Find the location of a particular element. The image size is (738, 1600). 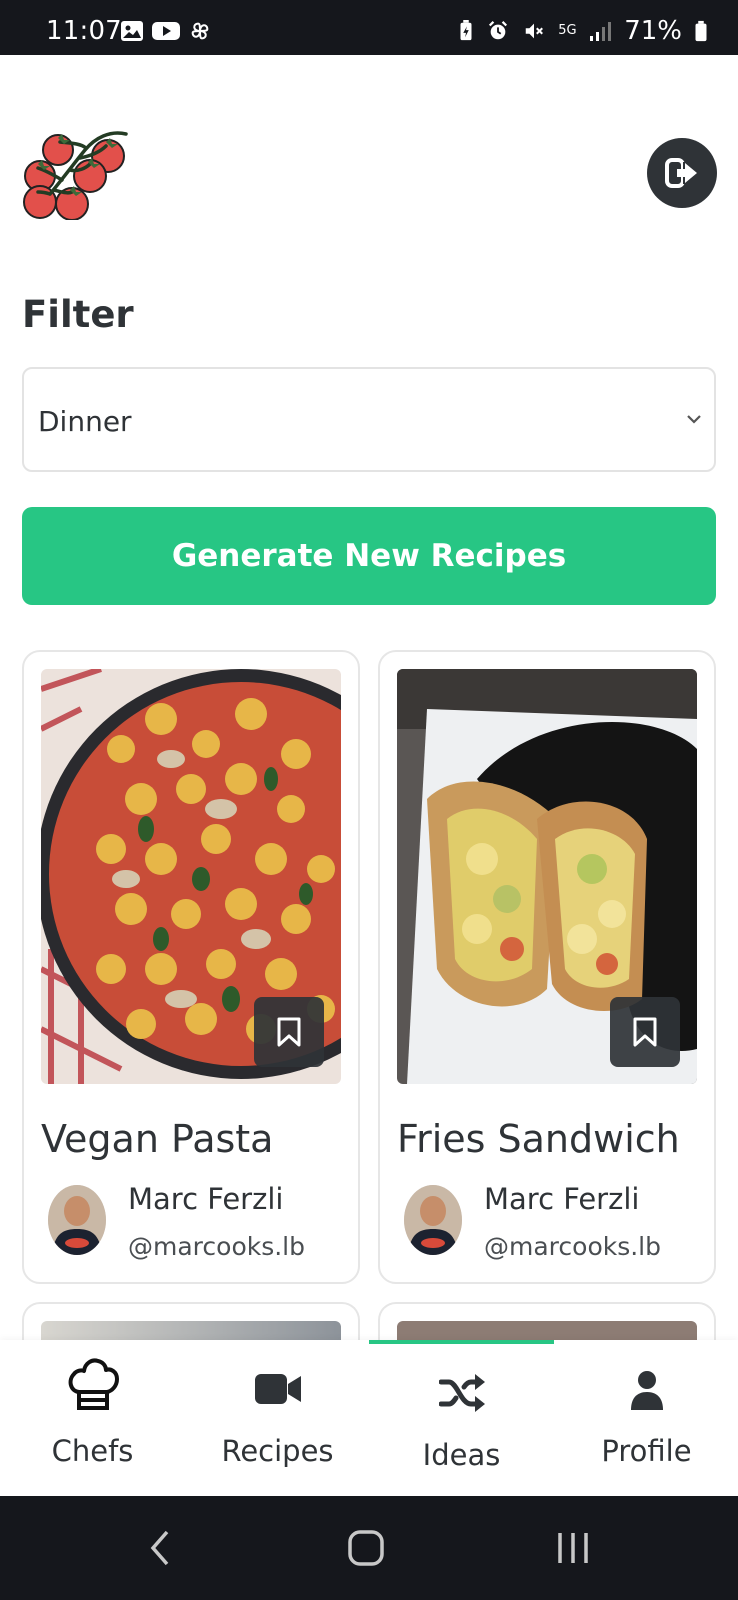

home-button is located at coordinates (366, 1548).